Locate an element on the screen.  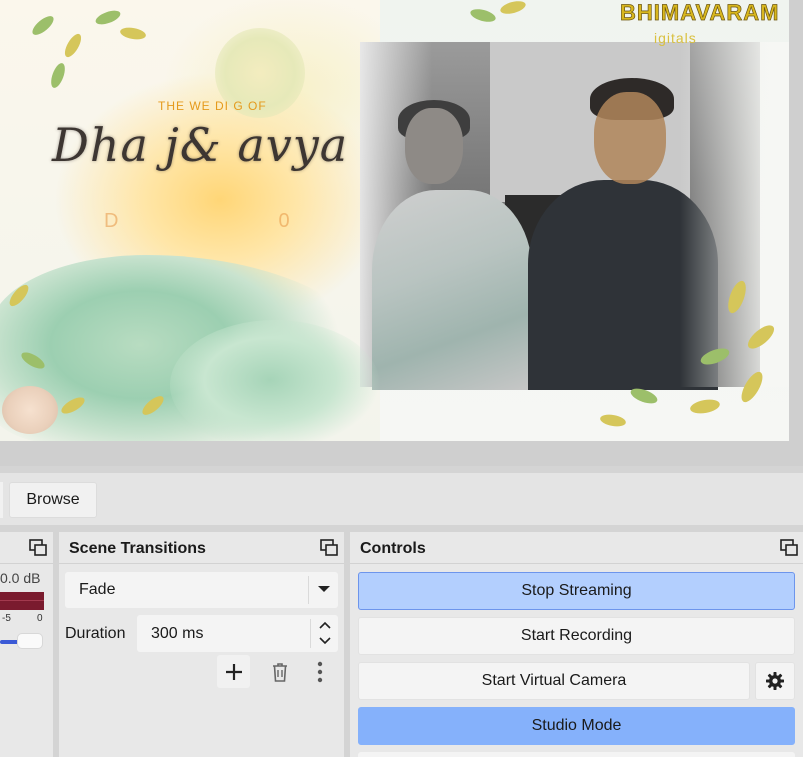
meter-tick-label: -5 is located at coordinates (6, 618).